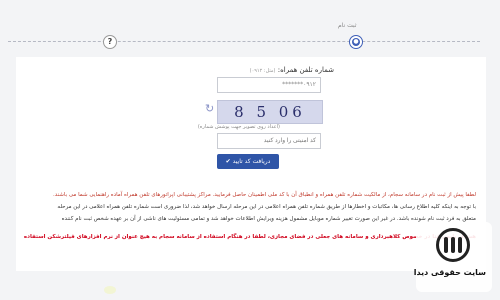 The width and height of the screenshot is (500, 300). What do you see at coordinates (453, 245) in the screenshot?
I see `logo-icon` at bounding box center [453, 245].